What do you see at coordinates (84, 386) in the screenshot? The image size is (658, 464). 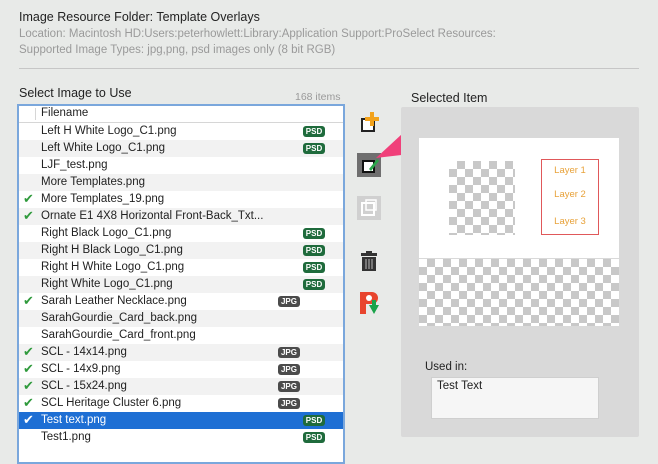 I see `filename: SCL - 15x24.png` at bounding box center [84, 386].